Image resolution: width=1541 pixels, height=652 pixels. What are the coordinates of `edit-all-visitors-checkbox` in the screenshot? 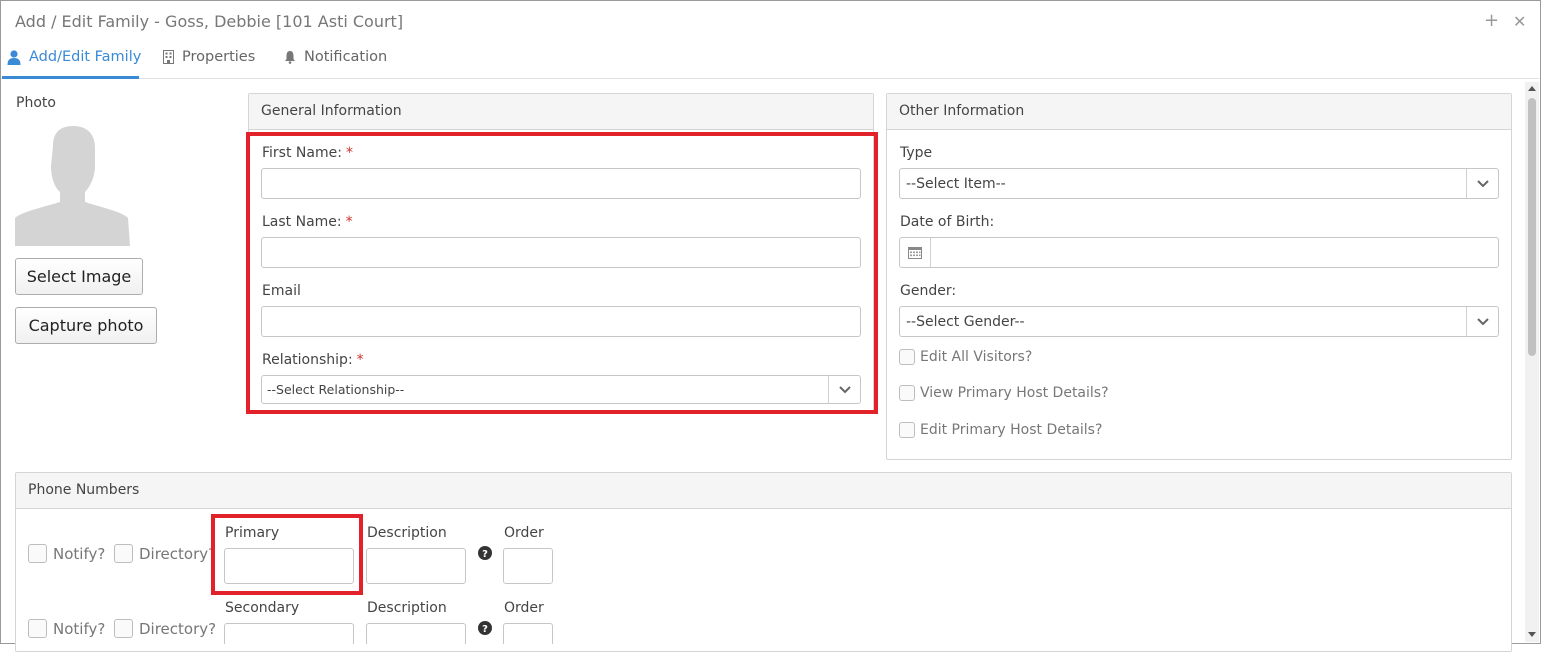 It's located at (907, 357).